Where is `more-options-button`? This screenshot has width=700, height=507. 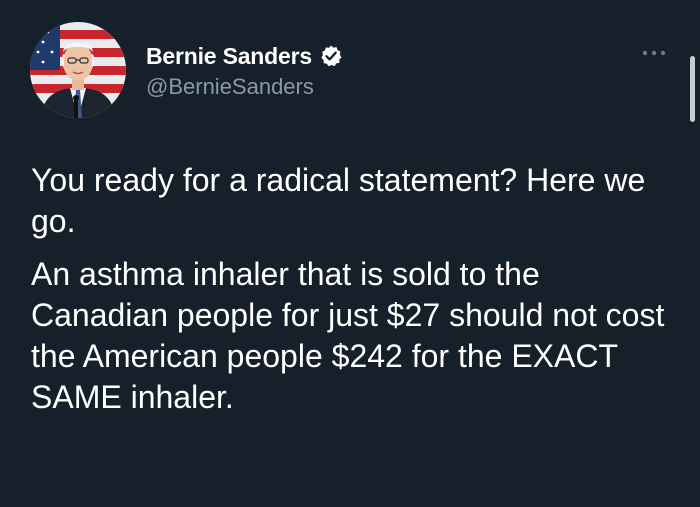 more-options-button is located at coordinates (654, 53).